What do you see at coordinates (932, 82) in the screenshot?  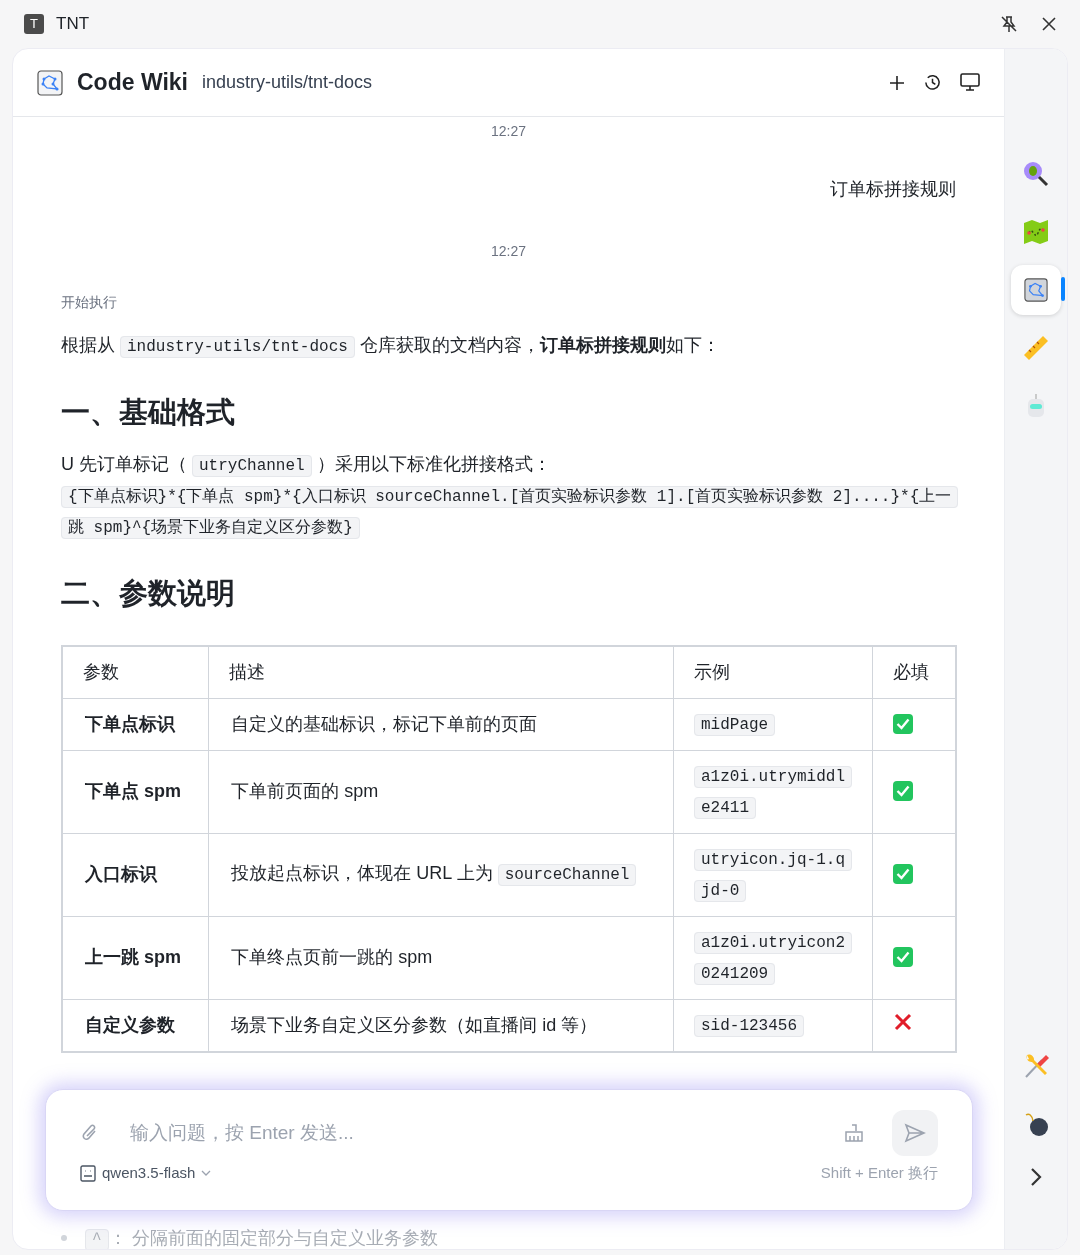 I see `history-icon` at bounding box center [932, 82].